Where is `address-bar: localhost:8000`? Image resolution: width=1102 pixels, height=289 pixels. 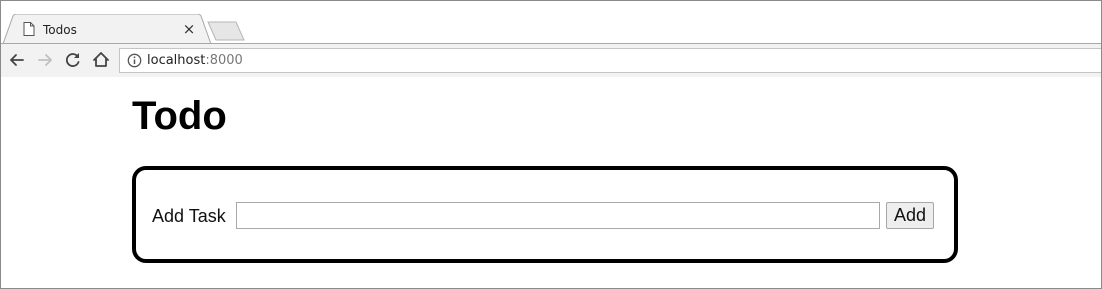 address-bar: localhost:8000 is located at coordinates (610, 60).